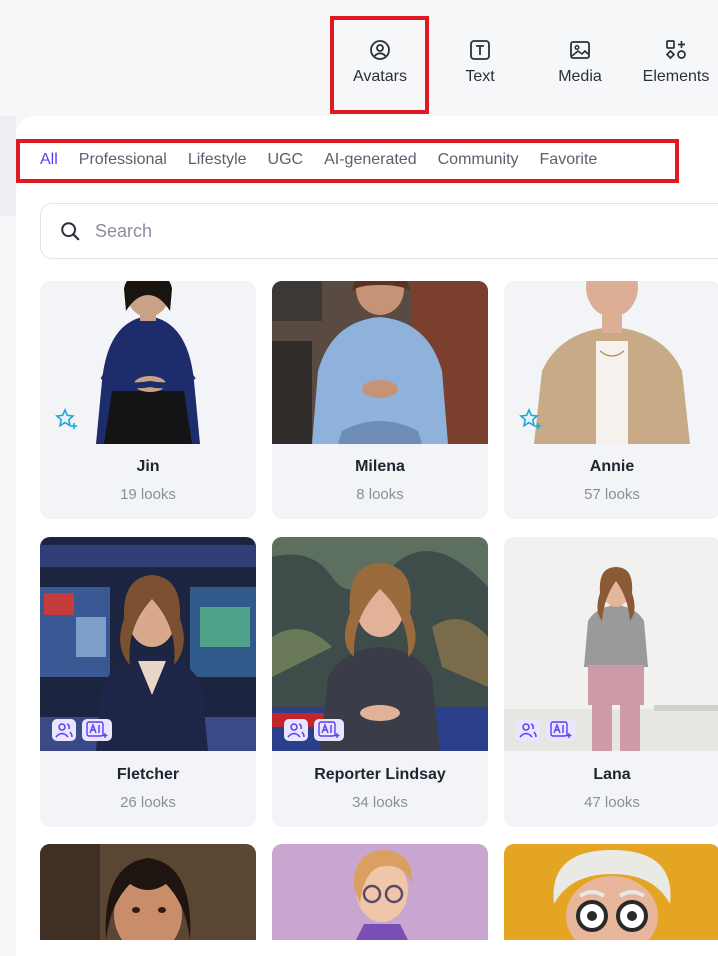 The height and width of the screenshot is (956, 718). I want to click on search-input, so click(345, 231).